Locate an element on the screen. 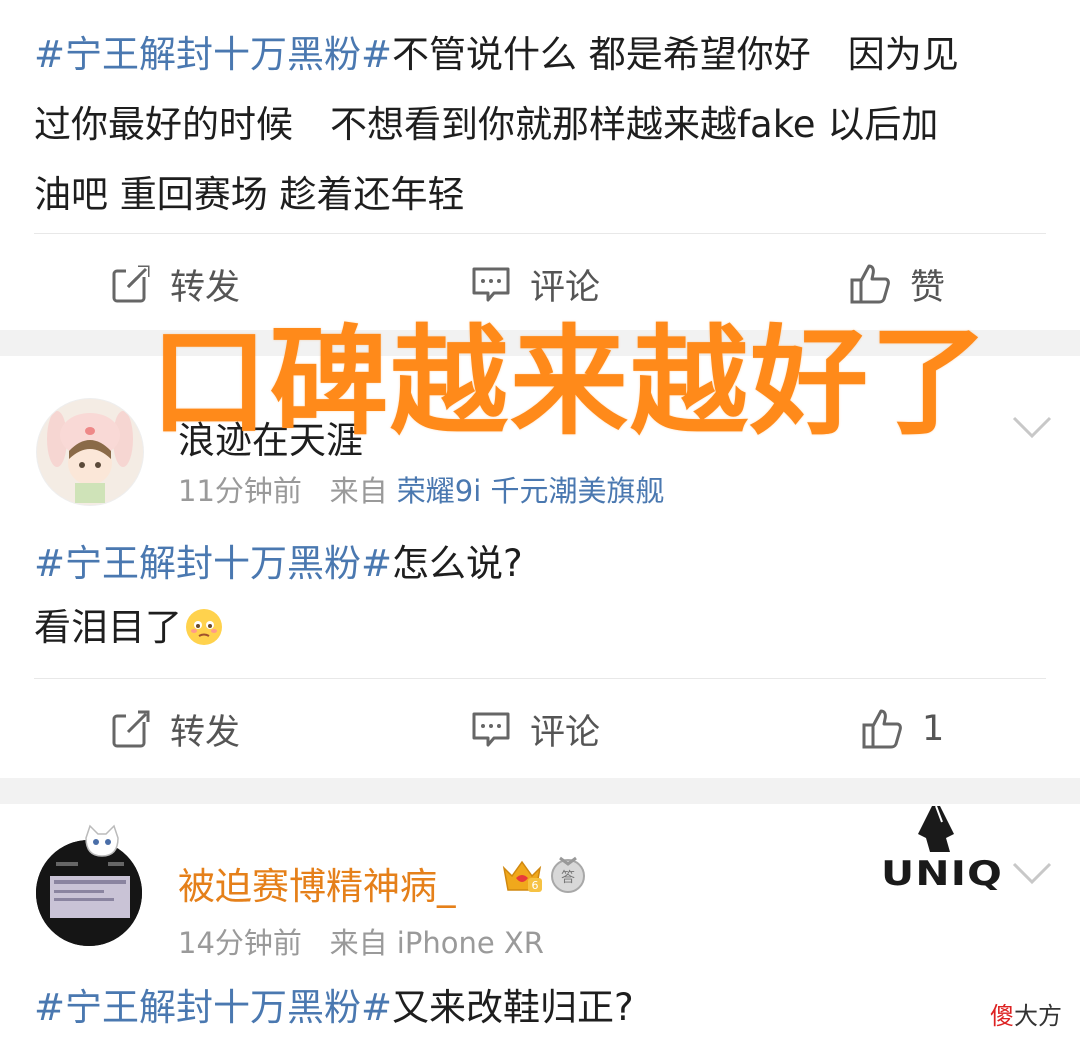  post-2-text-line2: 看泪目了 is located at coordinates (108, 627).